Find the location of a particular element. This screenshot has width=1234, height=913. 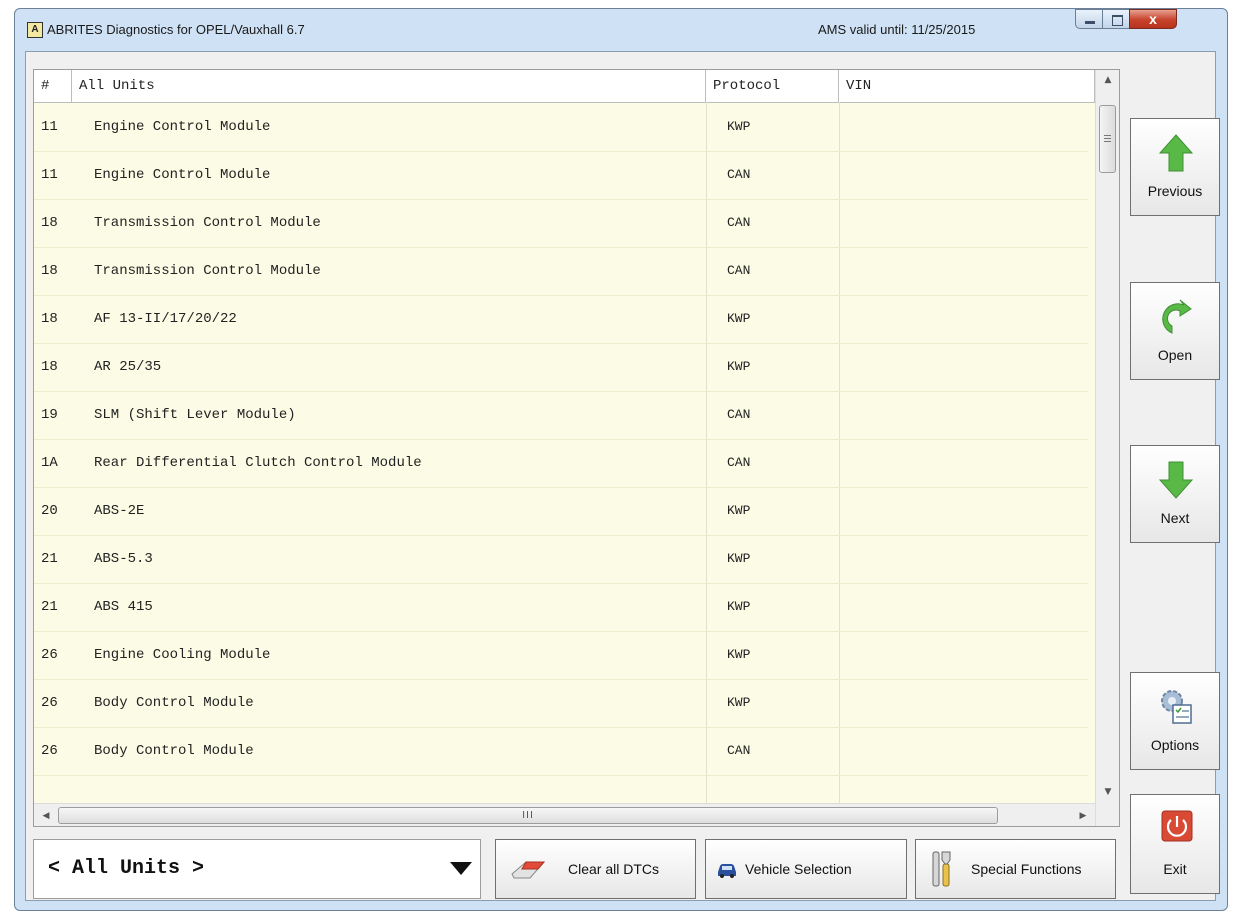

special-functions-button: Special Functions is located at coordinates (1015, 869).